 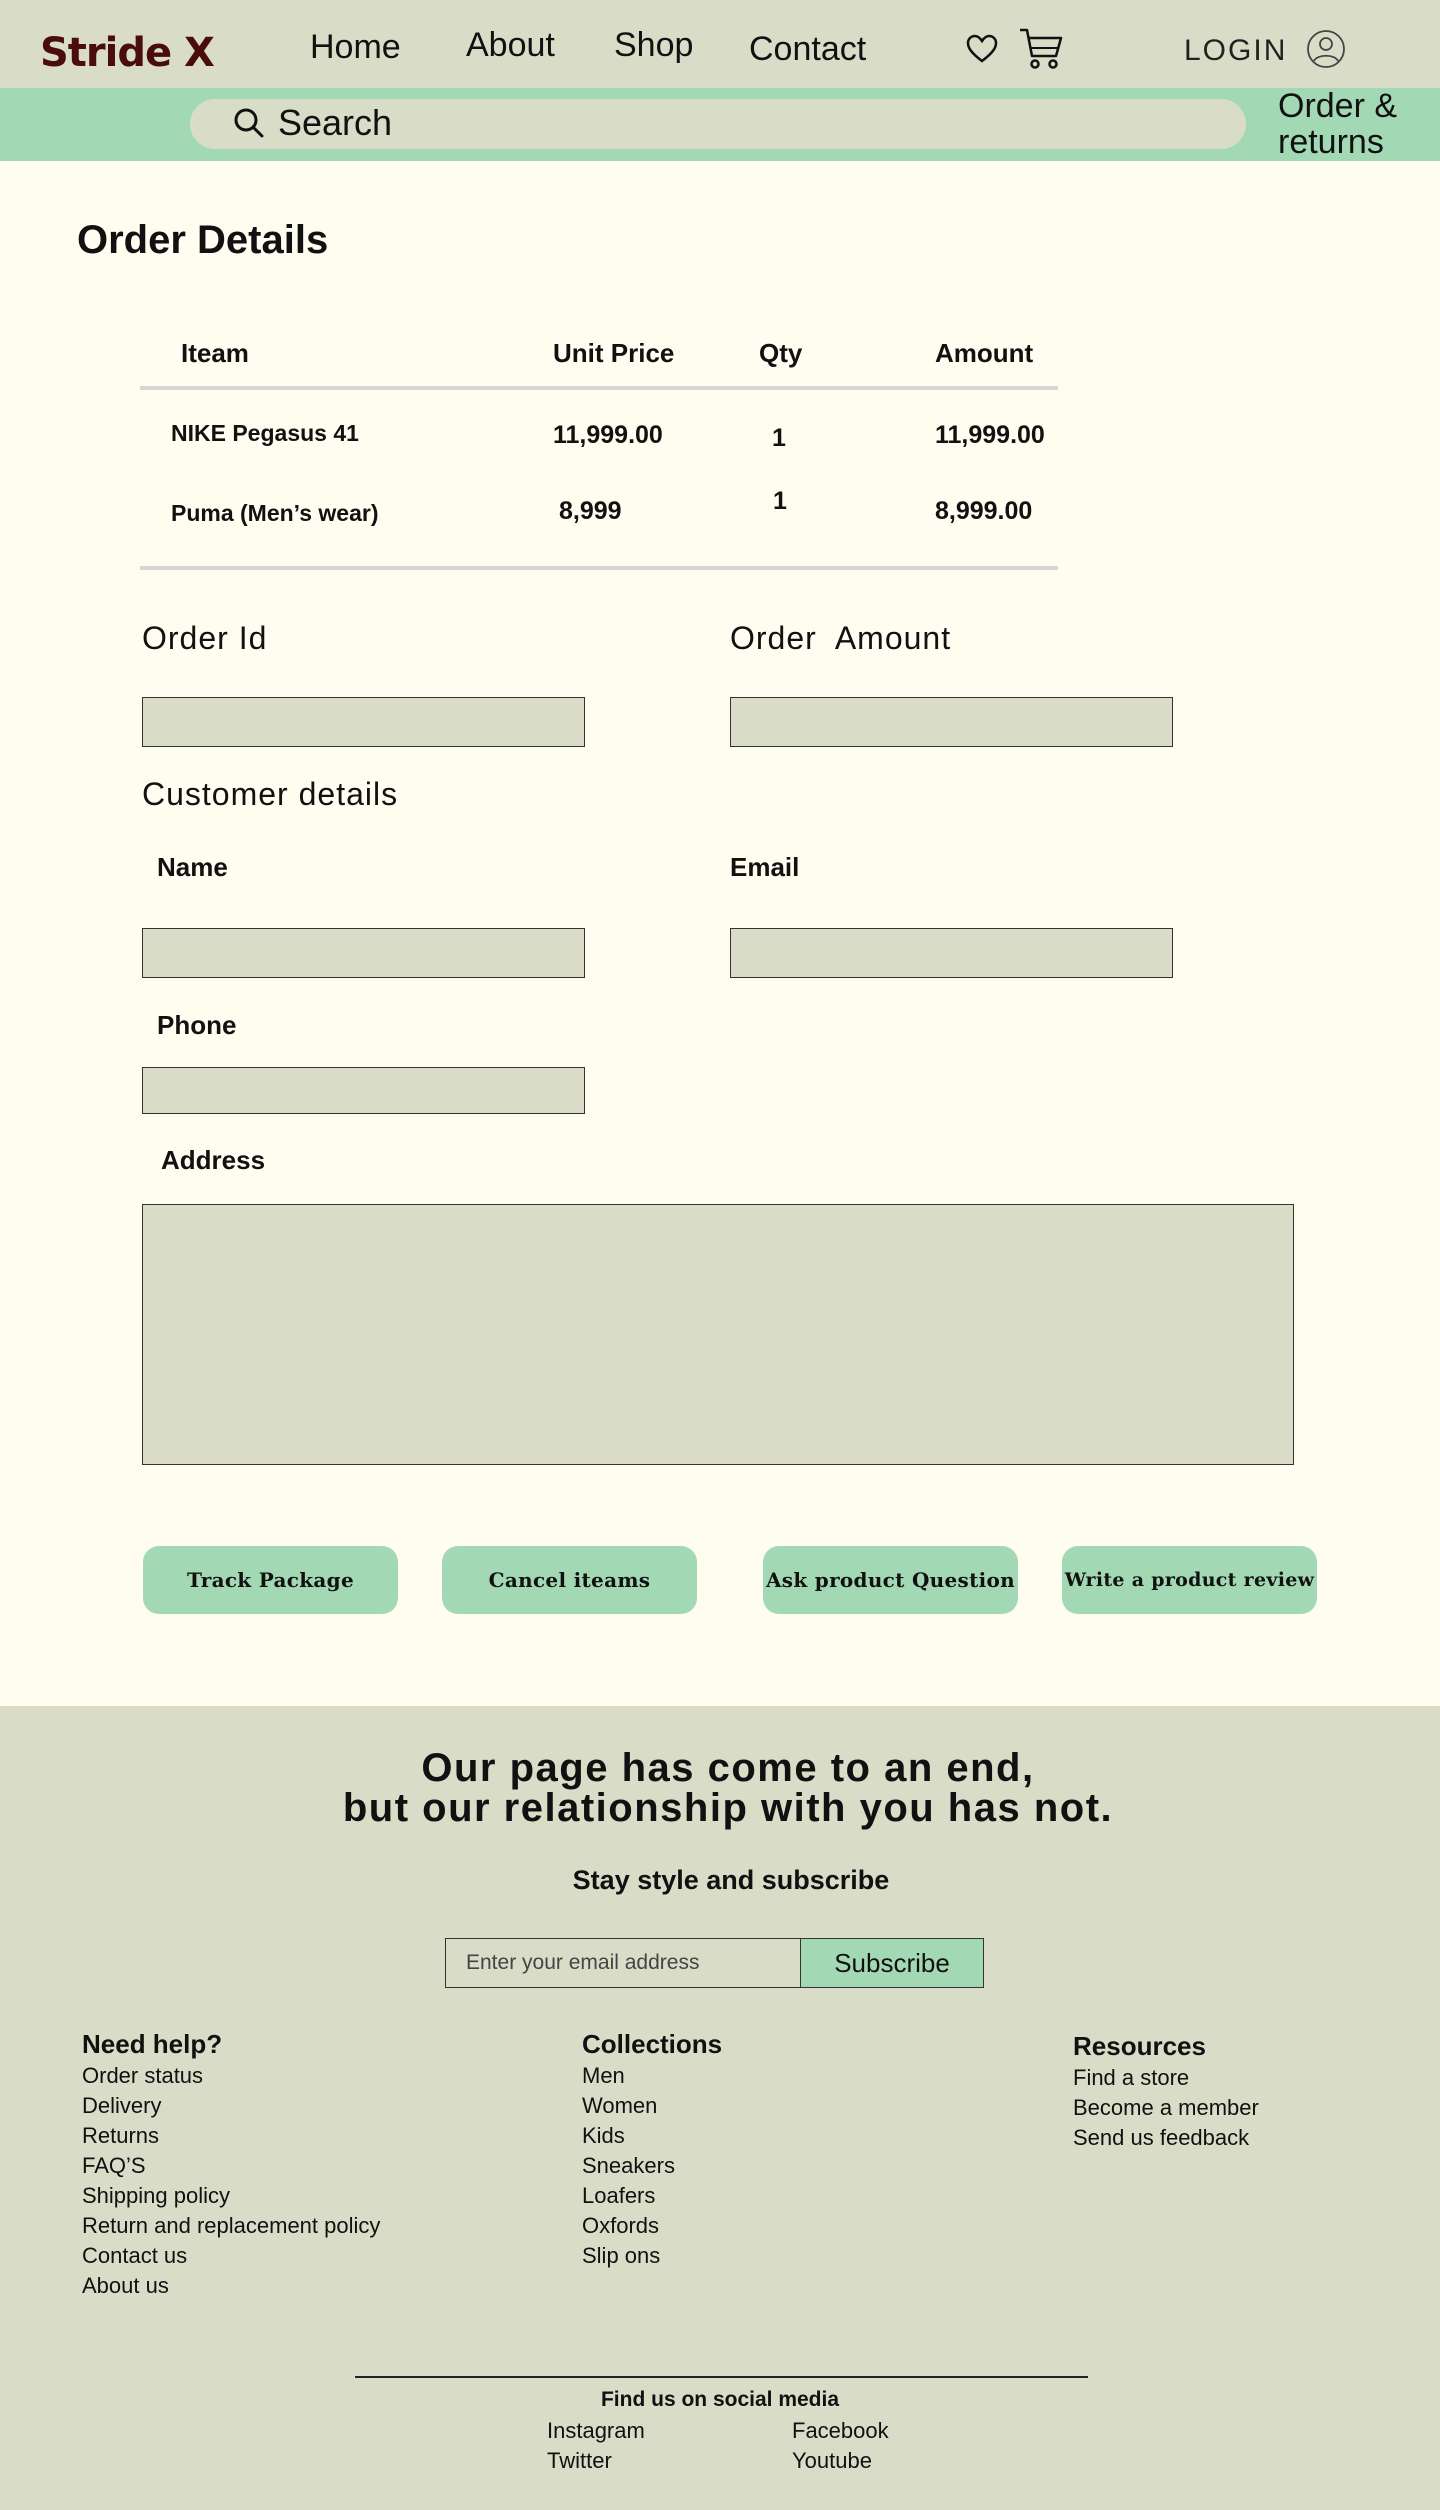 What do you see at coordinates (152, 2044) in the screenshot?
I see `need-help-heading: Need help?` at bounding box center [152, 2044].